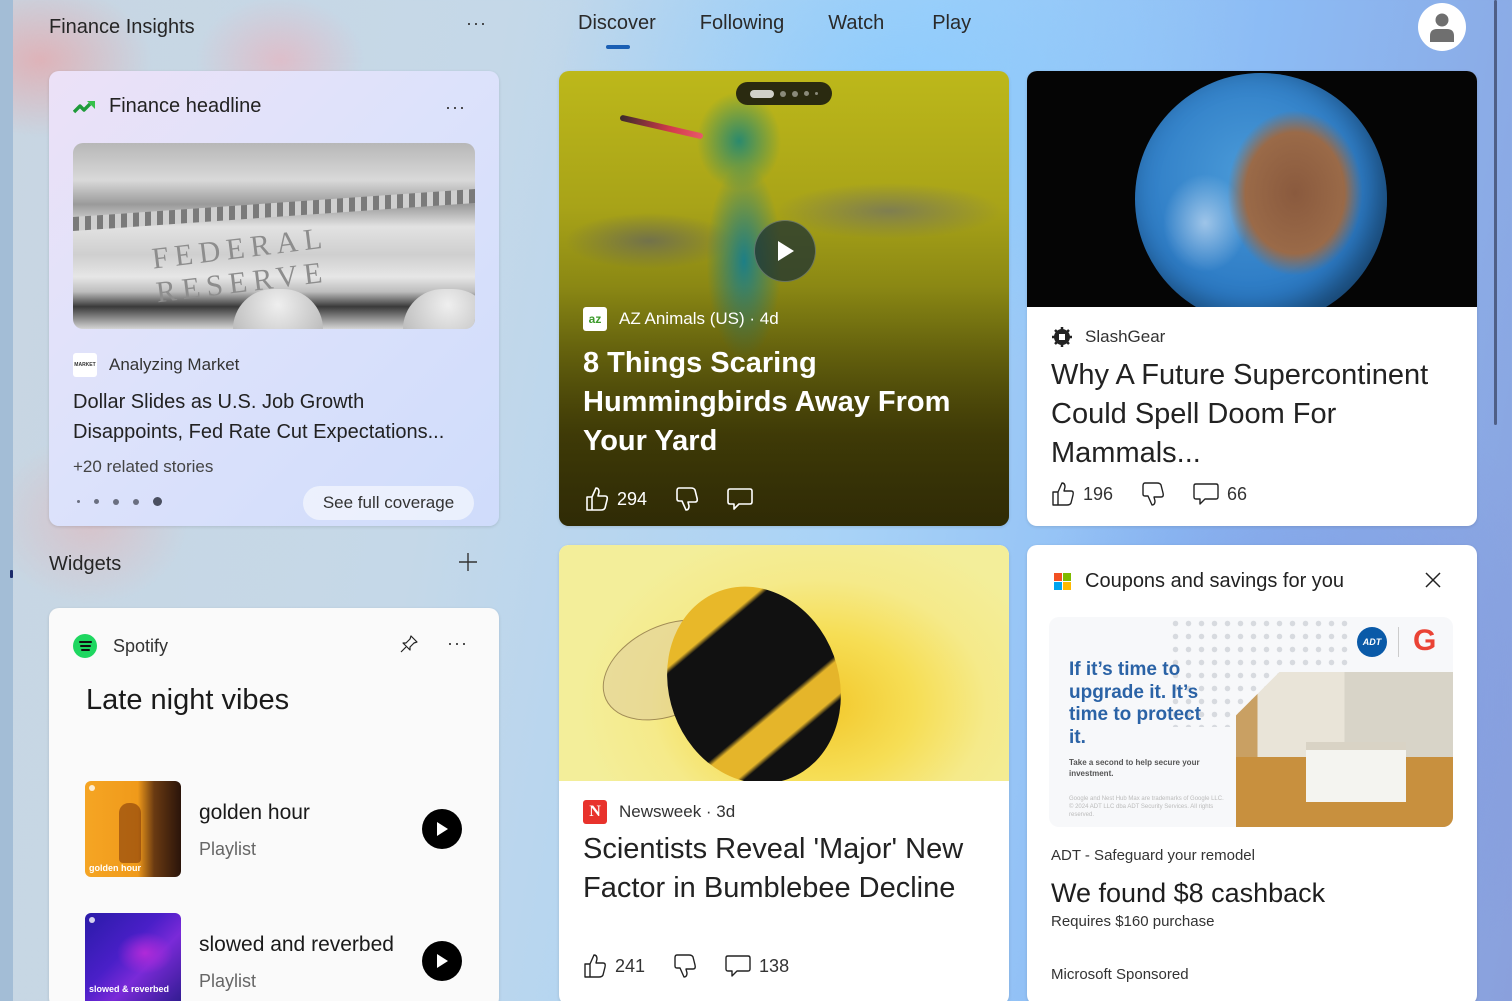 Image resolution: width=1512 pixels, height=1001 pixels. What do you see at coordinates (1215, 581) in the screenshot?
I see `coupons-title: Coupons and savings for you` at bounding box center [1215, 581].